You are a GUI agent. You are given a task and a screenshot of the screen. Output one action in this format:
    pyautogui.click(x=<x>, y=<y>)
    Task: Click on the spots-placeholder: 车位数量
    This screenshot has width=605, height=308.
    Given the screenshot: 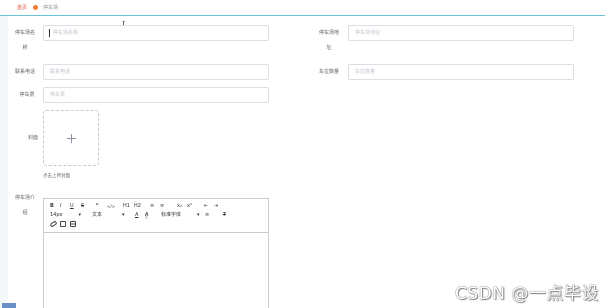 What is the action you would take?
    pyautogui.click(x=365, y=72)
    